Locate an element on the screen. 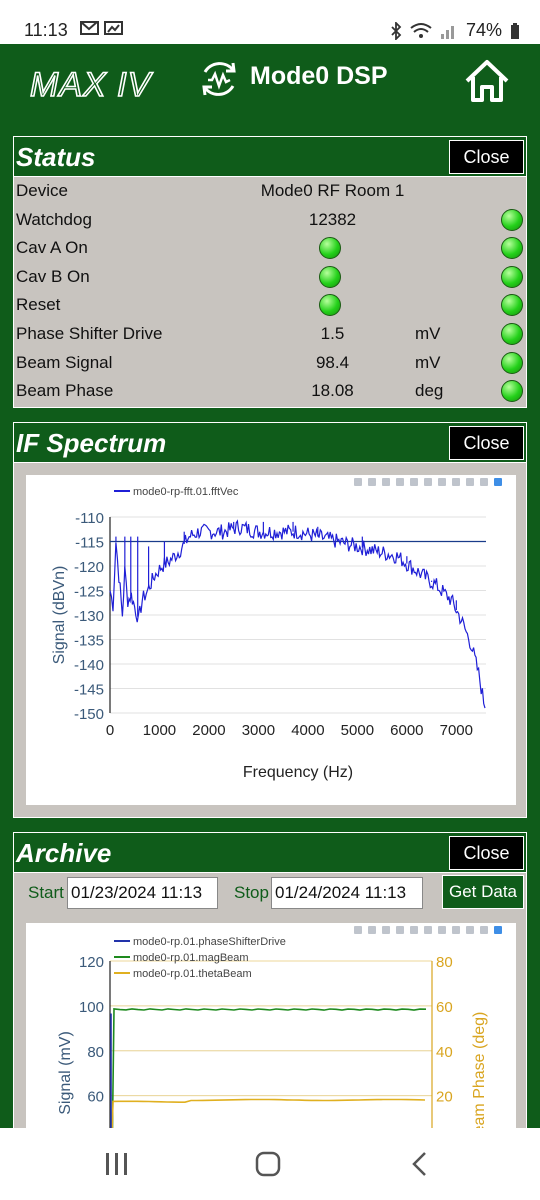  status-row: Watchdog 12382 is located at coordinates (270, 220).